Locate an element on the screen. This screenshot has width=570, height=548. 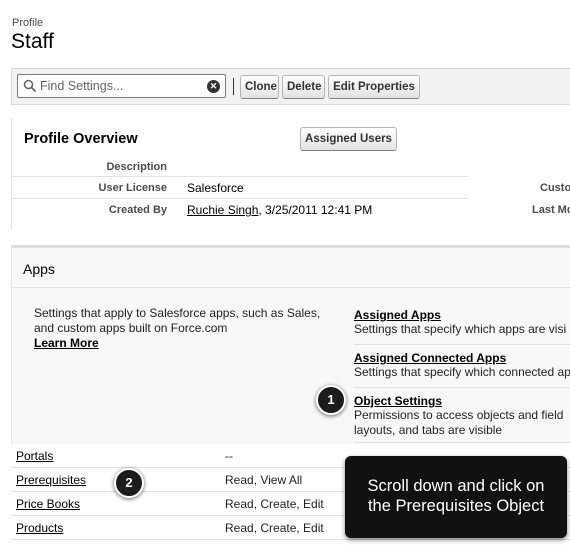
user-license-label: User License is located at coordinates (132, 188).